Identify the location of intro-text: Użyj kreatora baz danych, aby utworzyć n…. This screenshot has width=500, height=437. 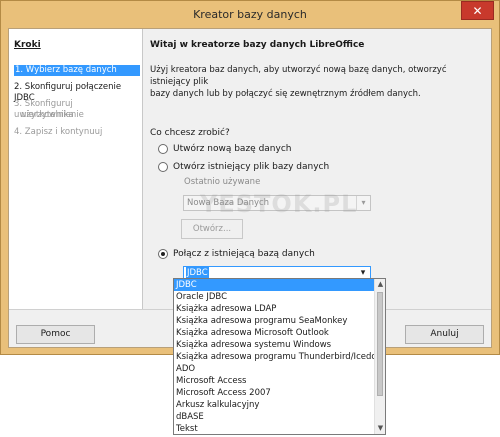
(317, 82).